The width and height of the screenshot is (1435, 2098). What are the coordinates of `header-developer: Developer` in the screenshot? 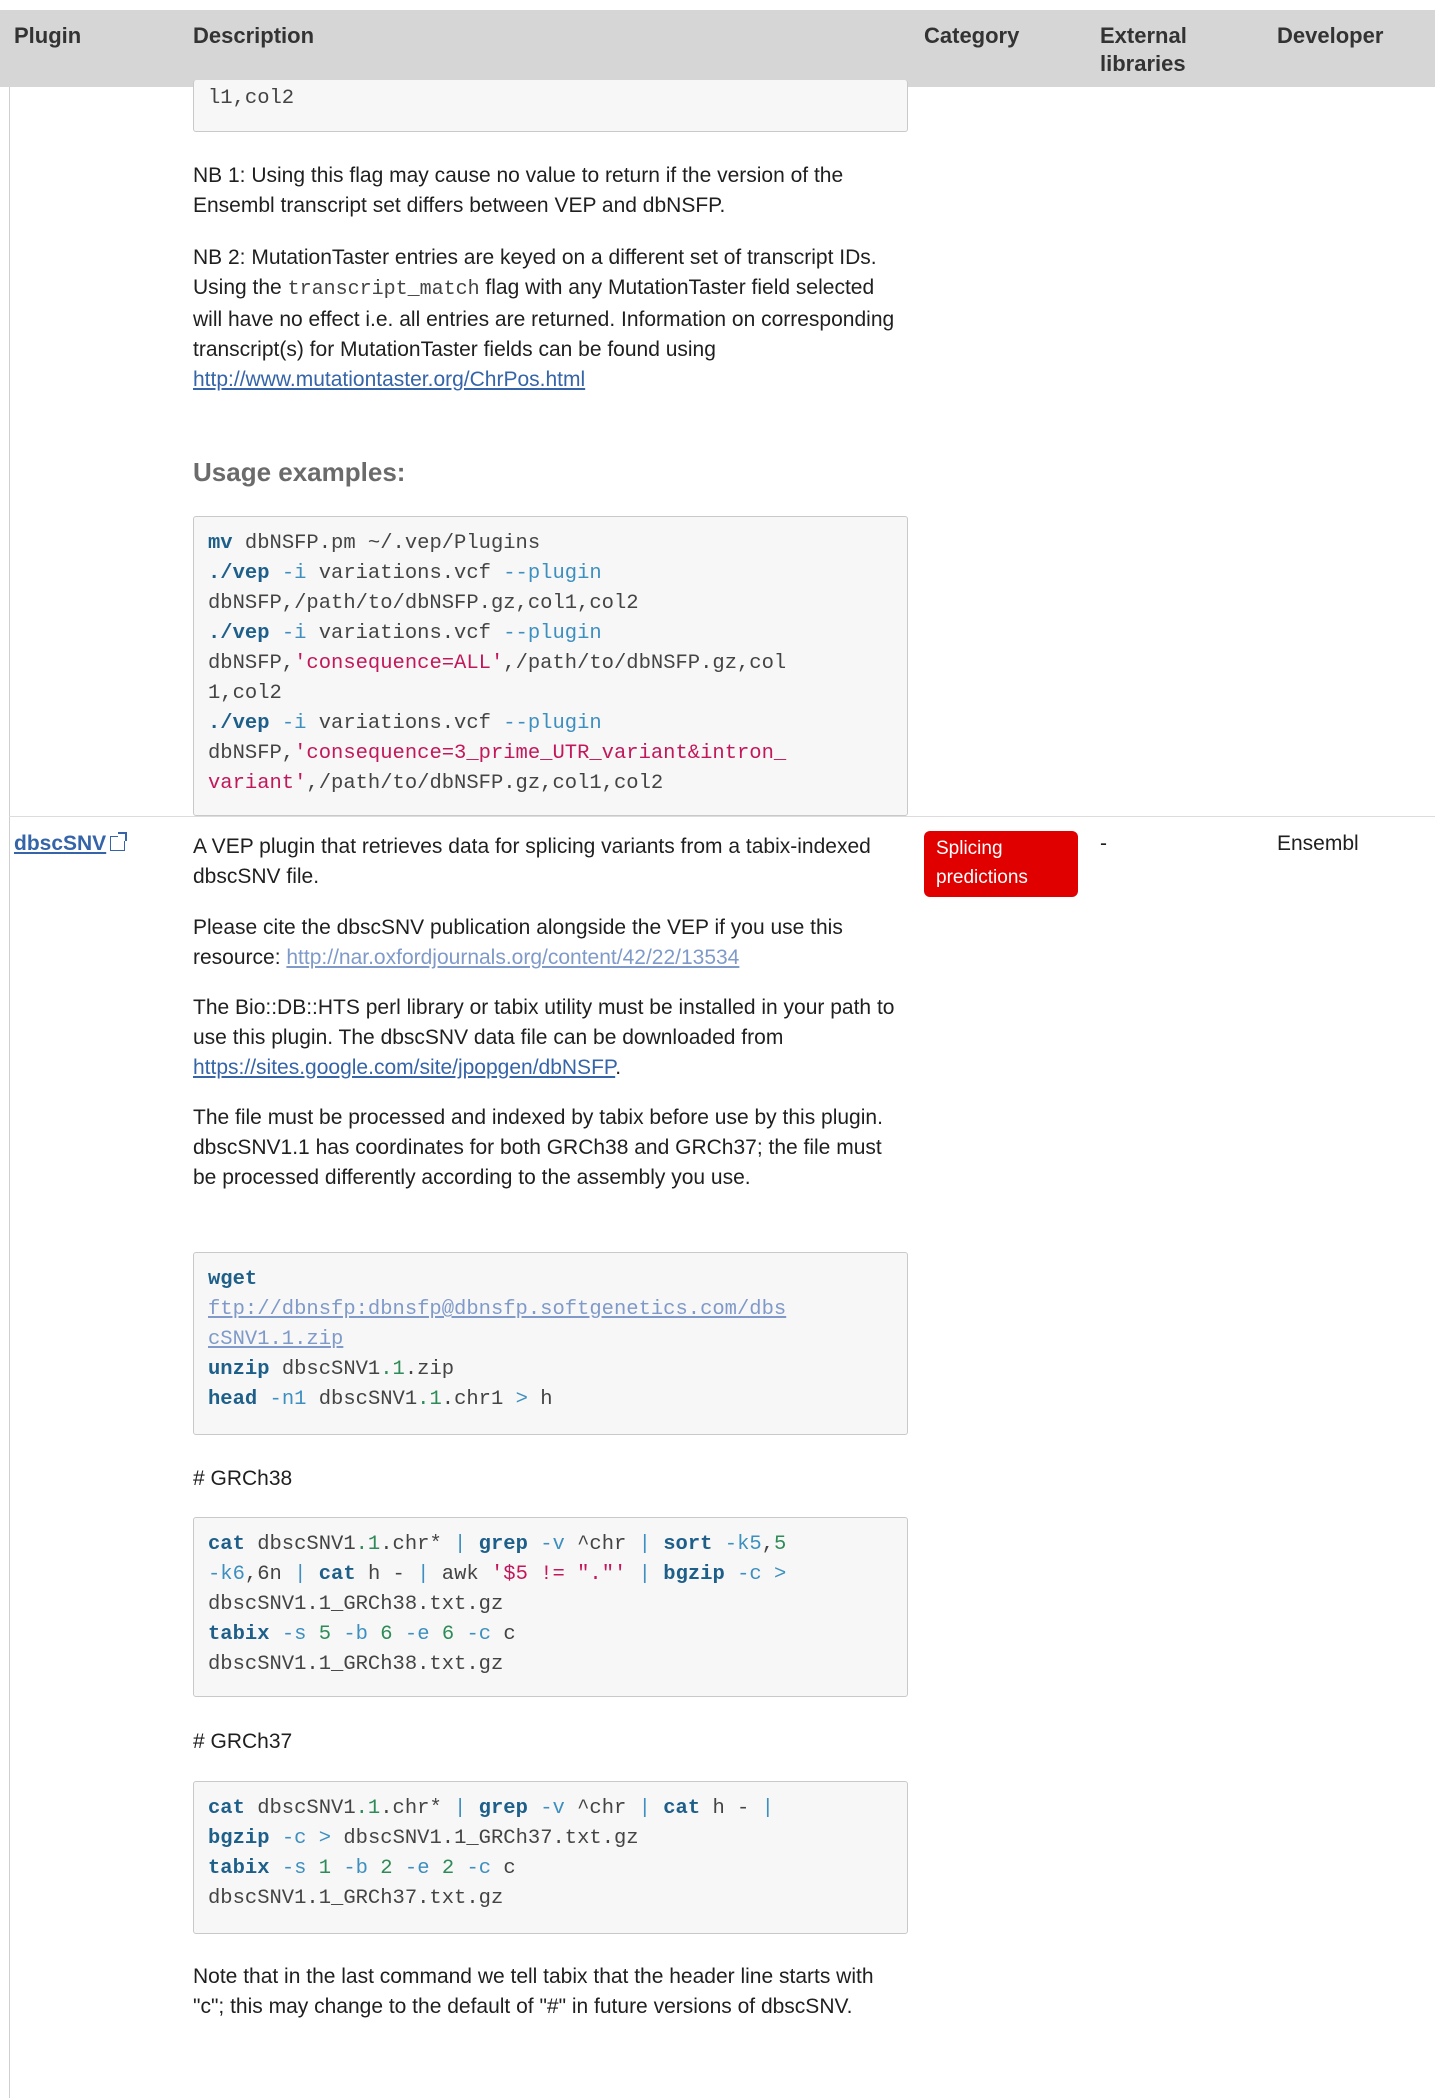 It's located at (1330, 35).